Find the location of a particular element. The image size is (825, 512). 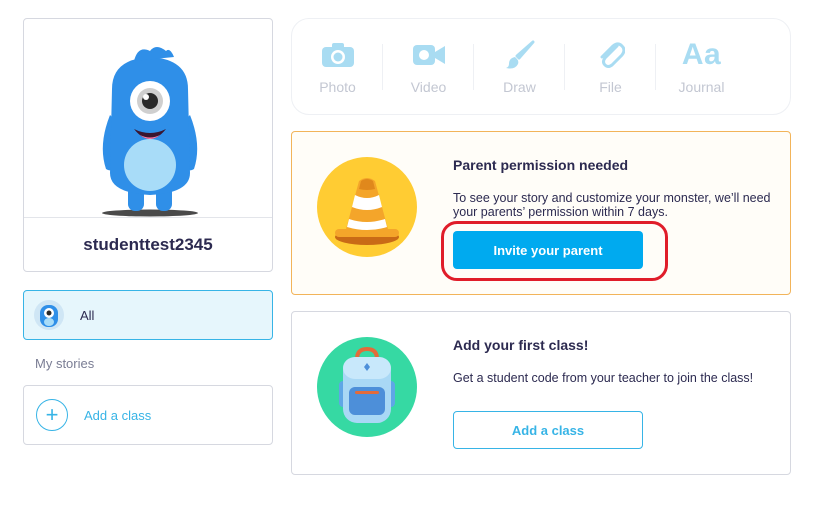

sidebar-item-all: All is located at coordinates (148, 315).